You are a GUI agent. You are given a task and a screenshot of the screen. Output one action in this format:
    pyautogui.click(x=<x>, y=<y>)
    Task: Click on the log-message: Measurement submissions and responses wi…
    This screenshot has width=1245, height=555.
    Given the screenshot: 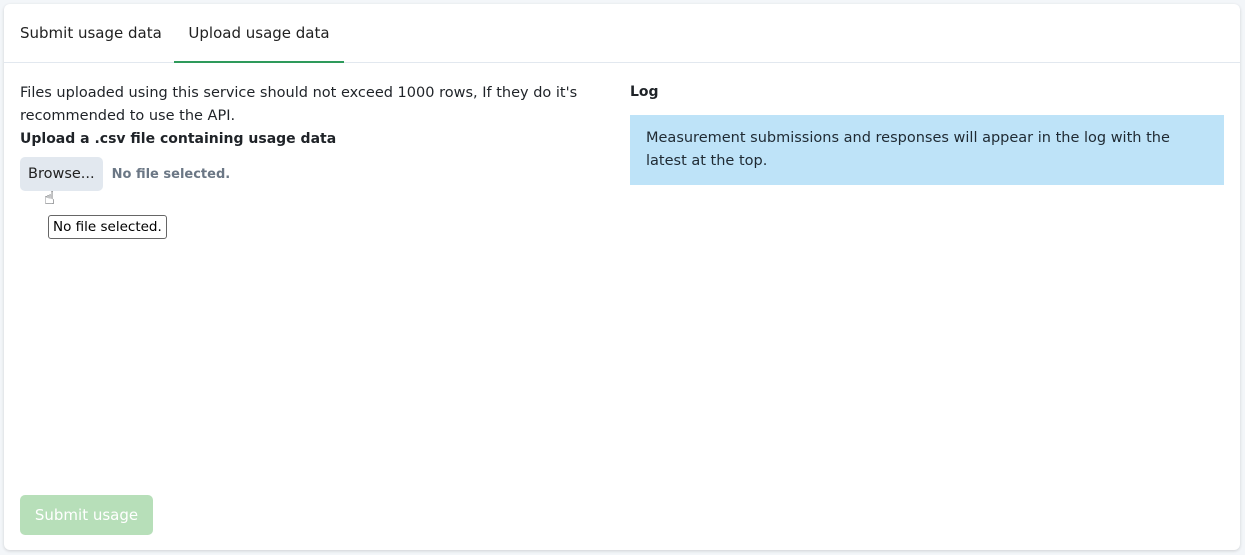 What is the action you would take?
    pyautogui.click(x=927, y=150)
    